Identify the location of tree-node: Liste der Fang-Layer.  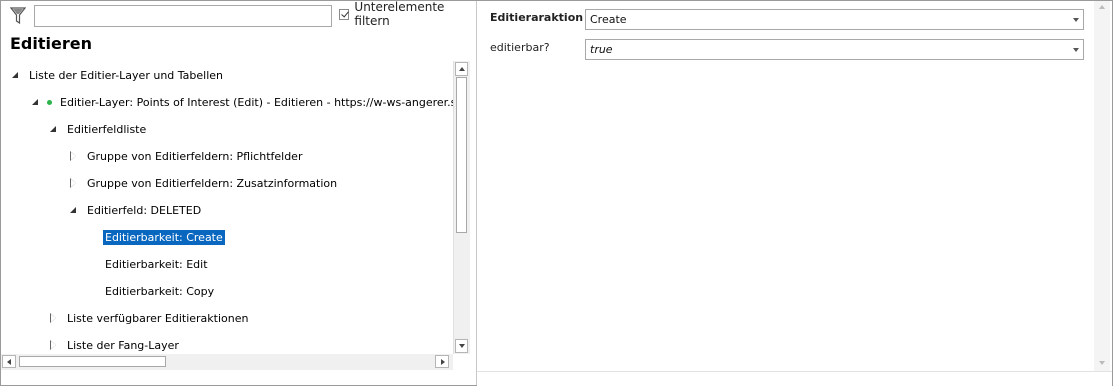
(115, 345).